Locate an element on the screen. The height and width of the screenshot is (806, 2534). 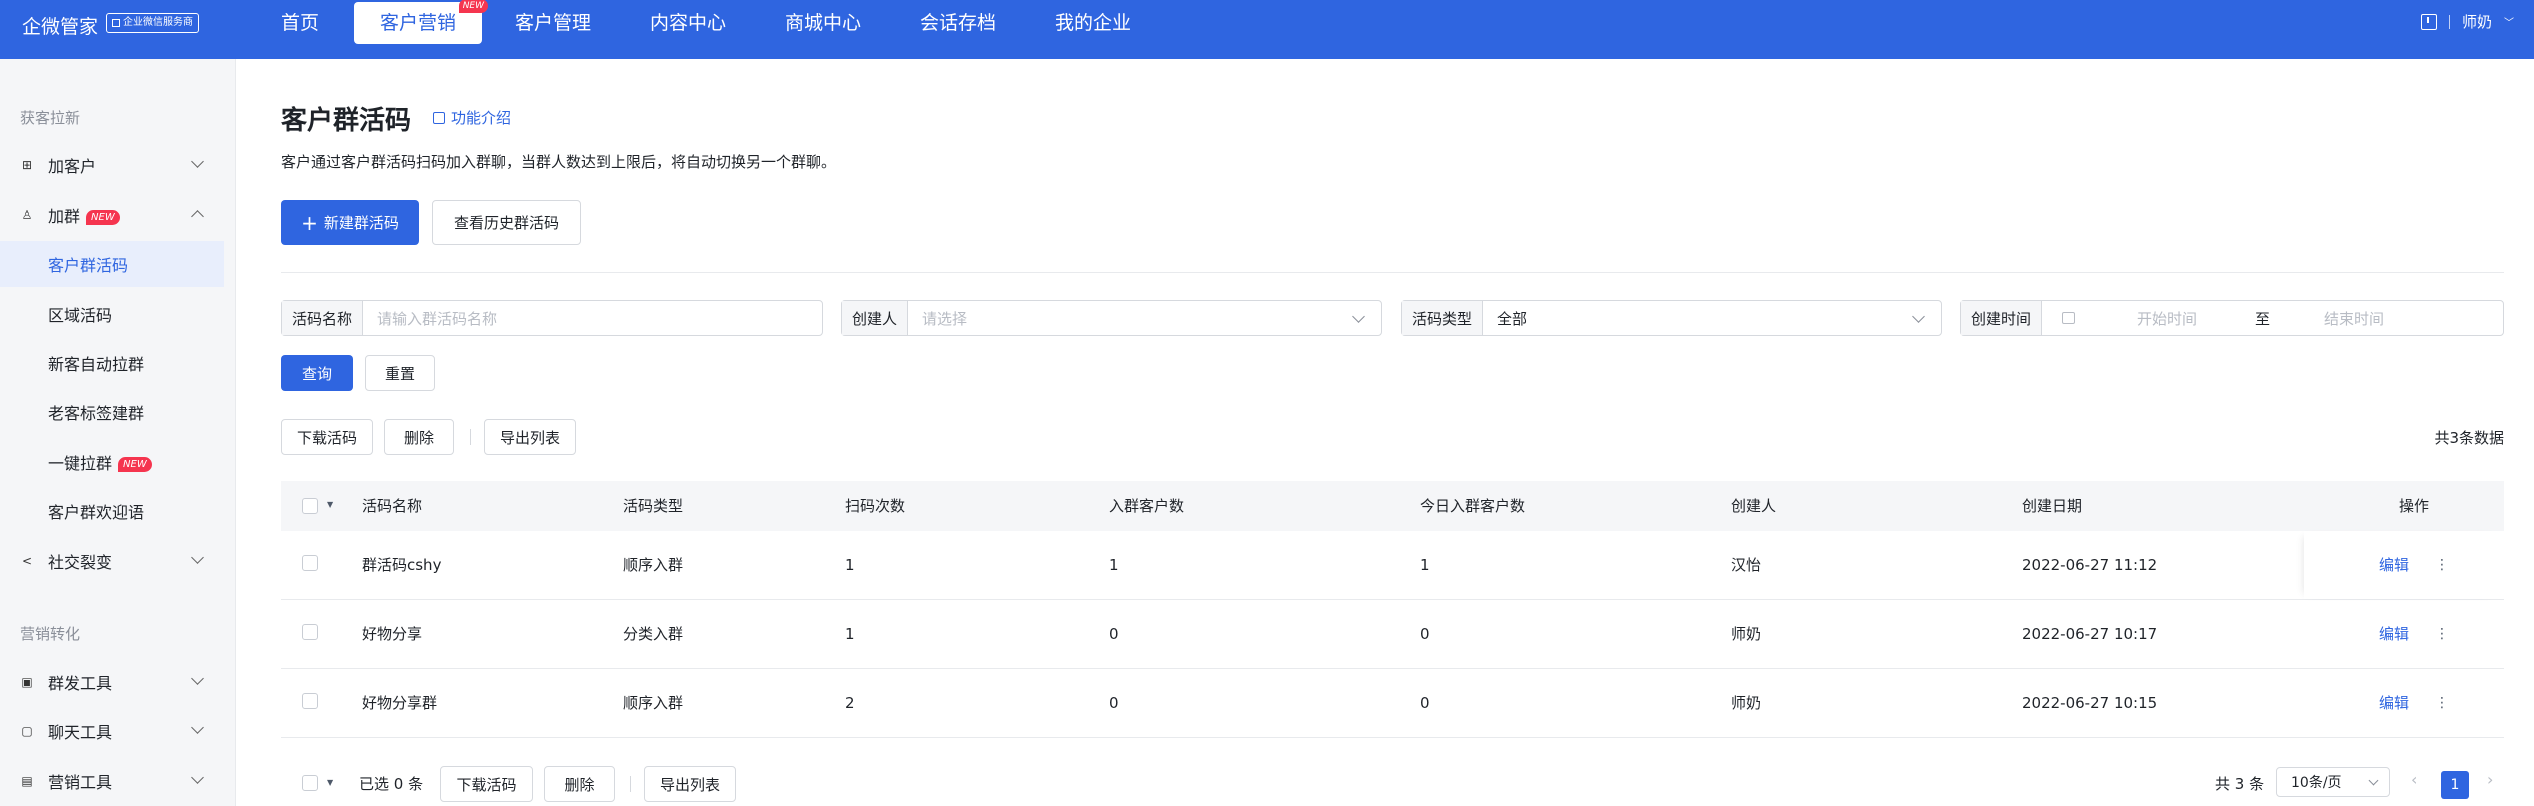
filter-label: 创建人 is located at coordinates (875, 318).